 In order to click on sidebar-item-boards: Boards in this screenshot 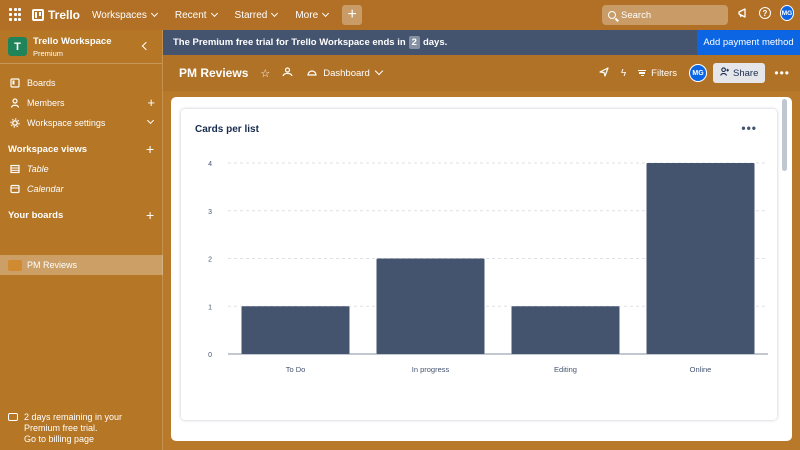, I will do `click(81, 83)`.